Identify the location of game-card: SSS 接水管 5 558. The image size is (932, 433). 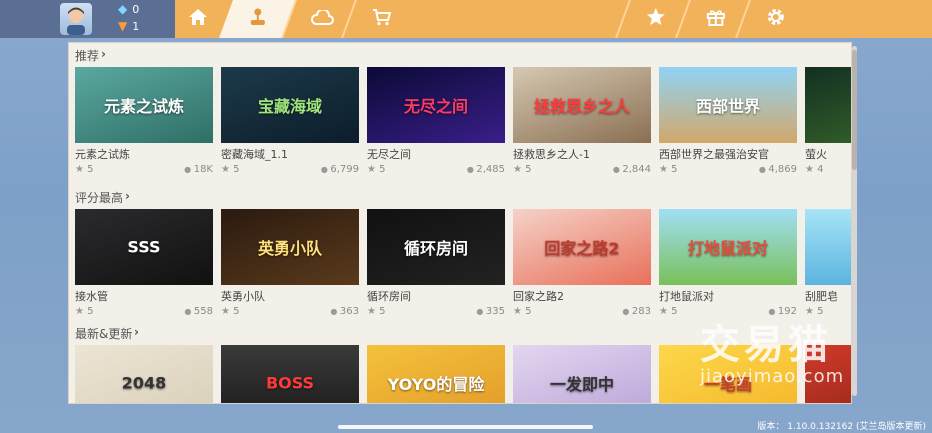
(144, 263).